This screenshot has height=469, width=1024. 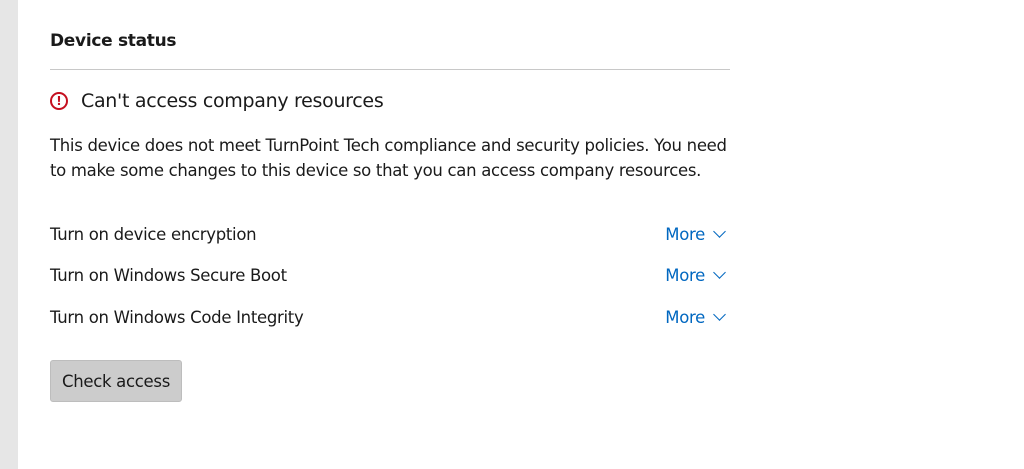 What do you see at coordinates (390, 275) in the screenshot?
I see `requirement-row: Turn on Windows Secure Boot More` at bounding box center [390, 275].